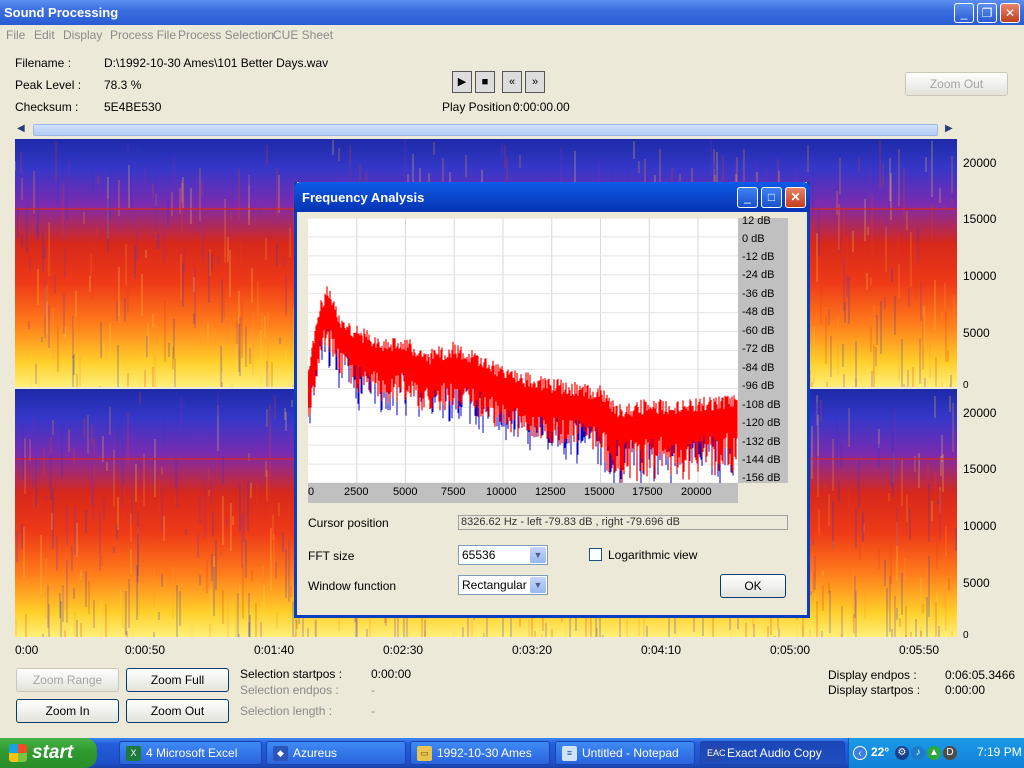 The image size is (1024, 768). What do you see at coordinates (902, 753) in the screenshot?
I see `tray-app-icon: ⚙` at bounding box center [902, 753].